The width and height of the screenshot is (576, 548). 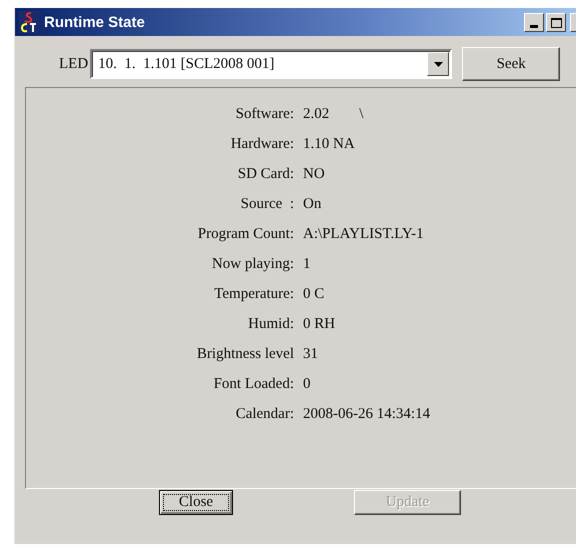 What do you see at coordinates (311, 354) in the screenshot?
I see `field-value: 31` at bounding box center [311, 354].